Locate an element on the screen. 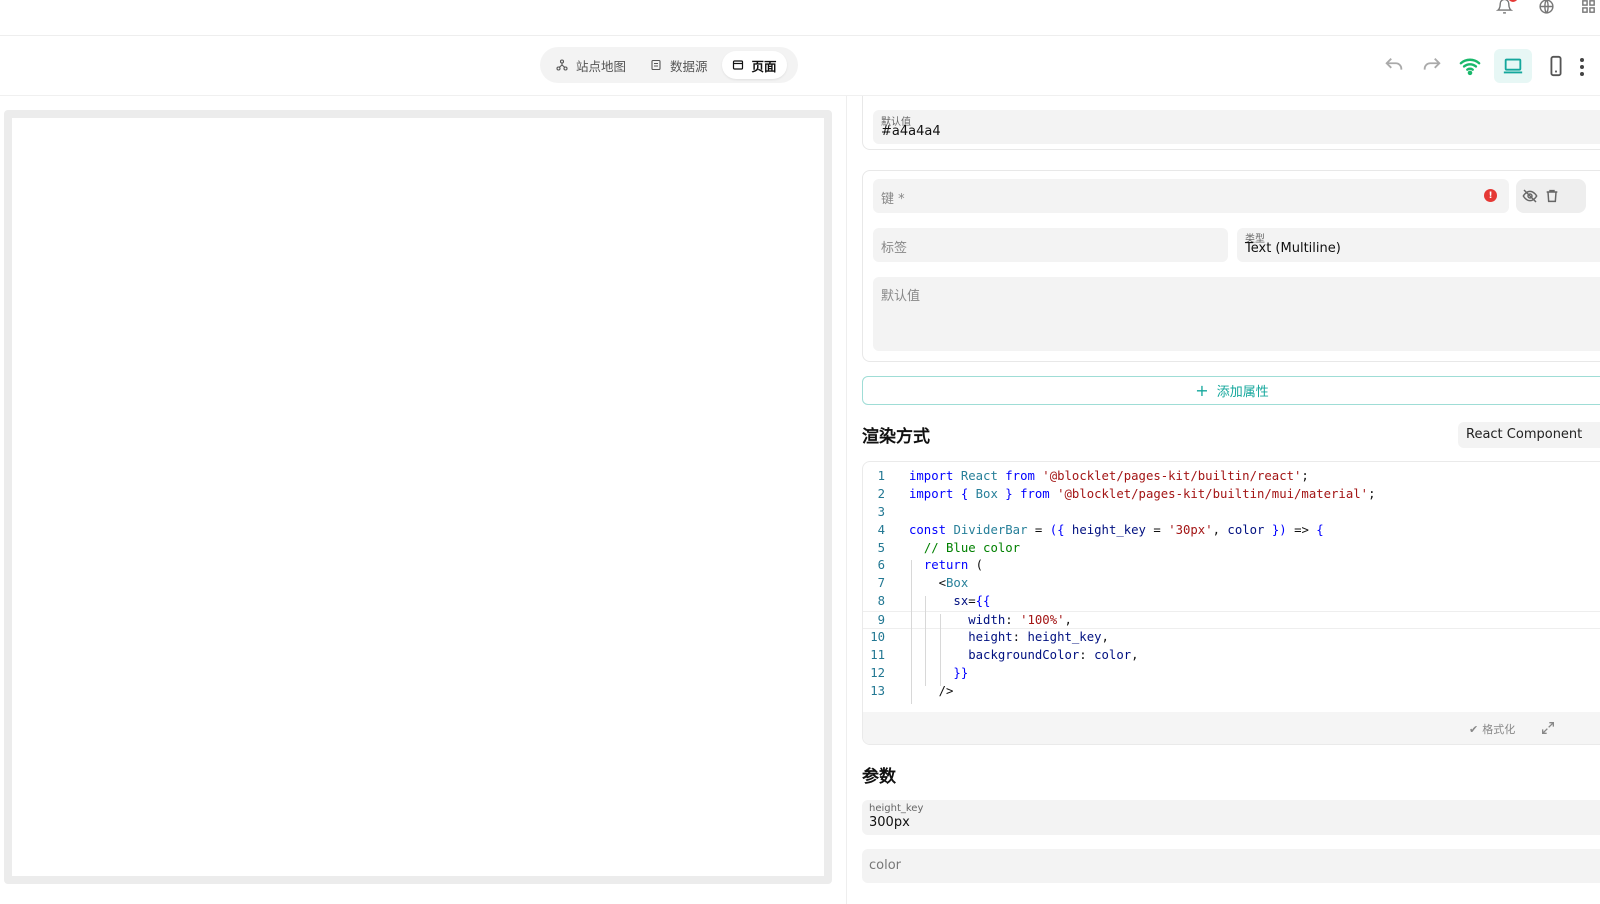 Image resolution: width=1600 pixels, height=904 pixels. code-line: 6 return ( is located at coordinates (930, 565).